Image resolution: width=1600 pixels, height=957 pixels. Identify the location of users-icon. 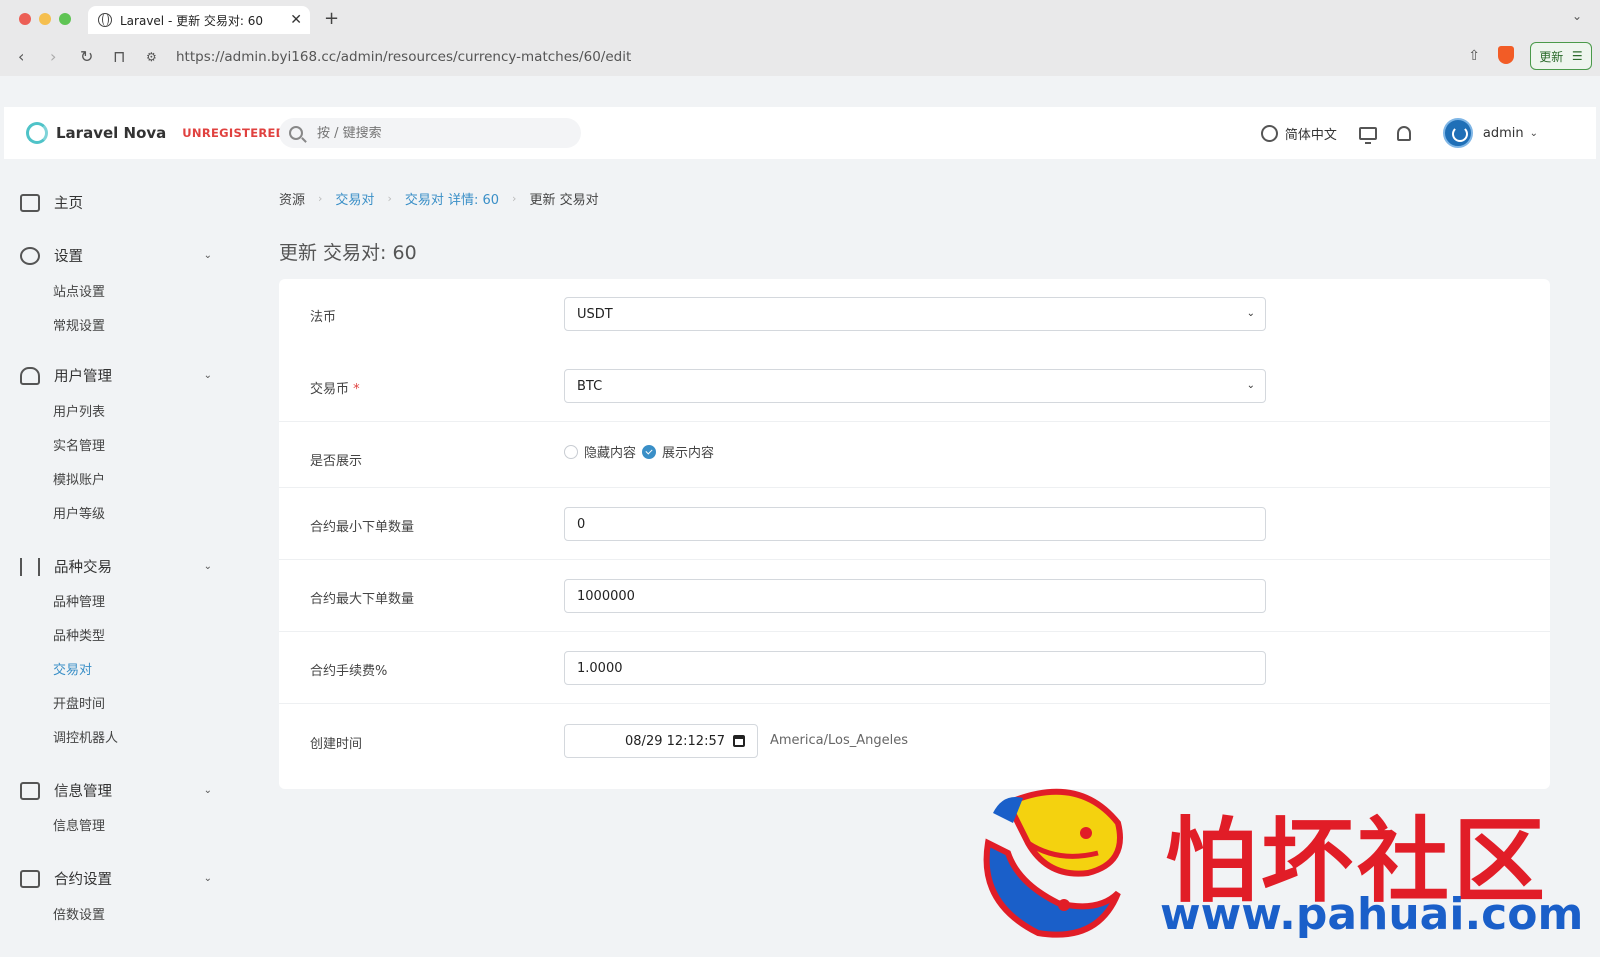
(30, 375).